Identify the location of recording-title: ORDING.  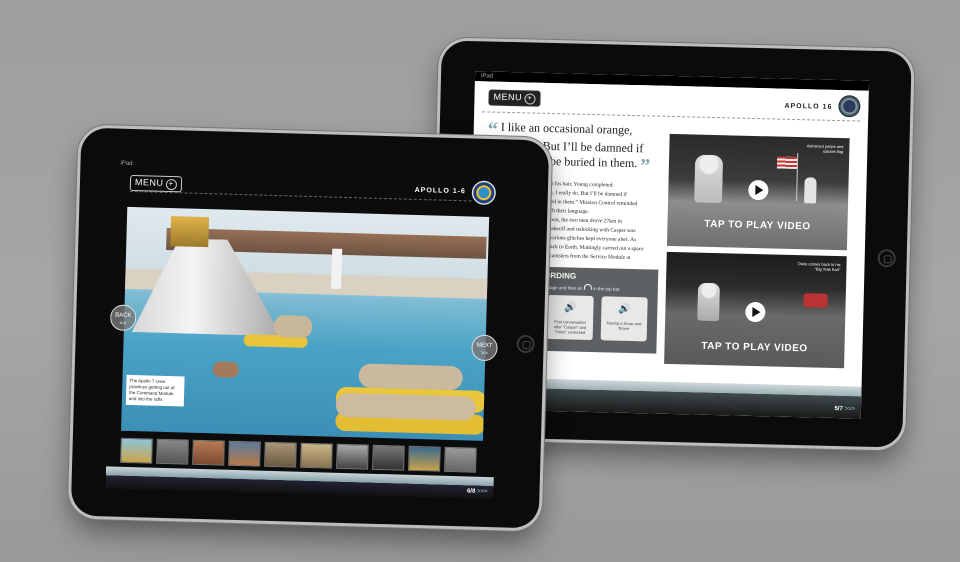
(560, 275).